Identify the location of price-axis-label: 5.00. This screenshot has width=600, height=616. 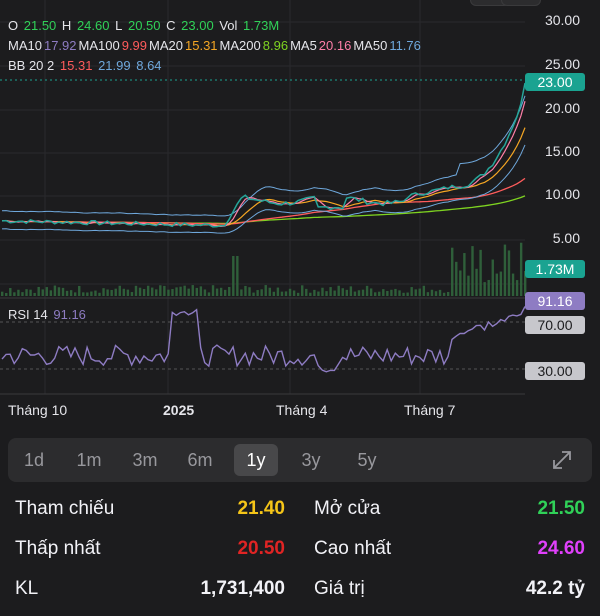
(566, 238).